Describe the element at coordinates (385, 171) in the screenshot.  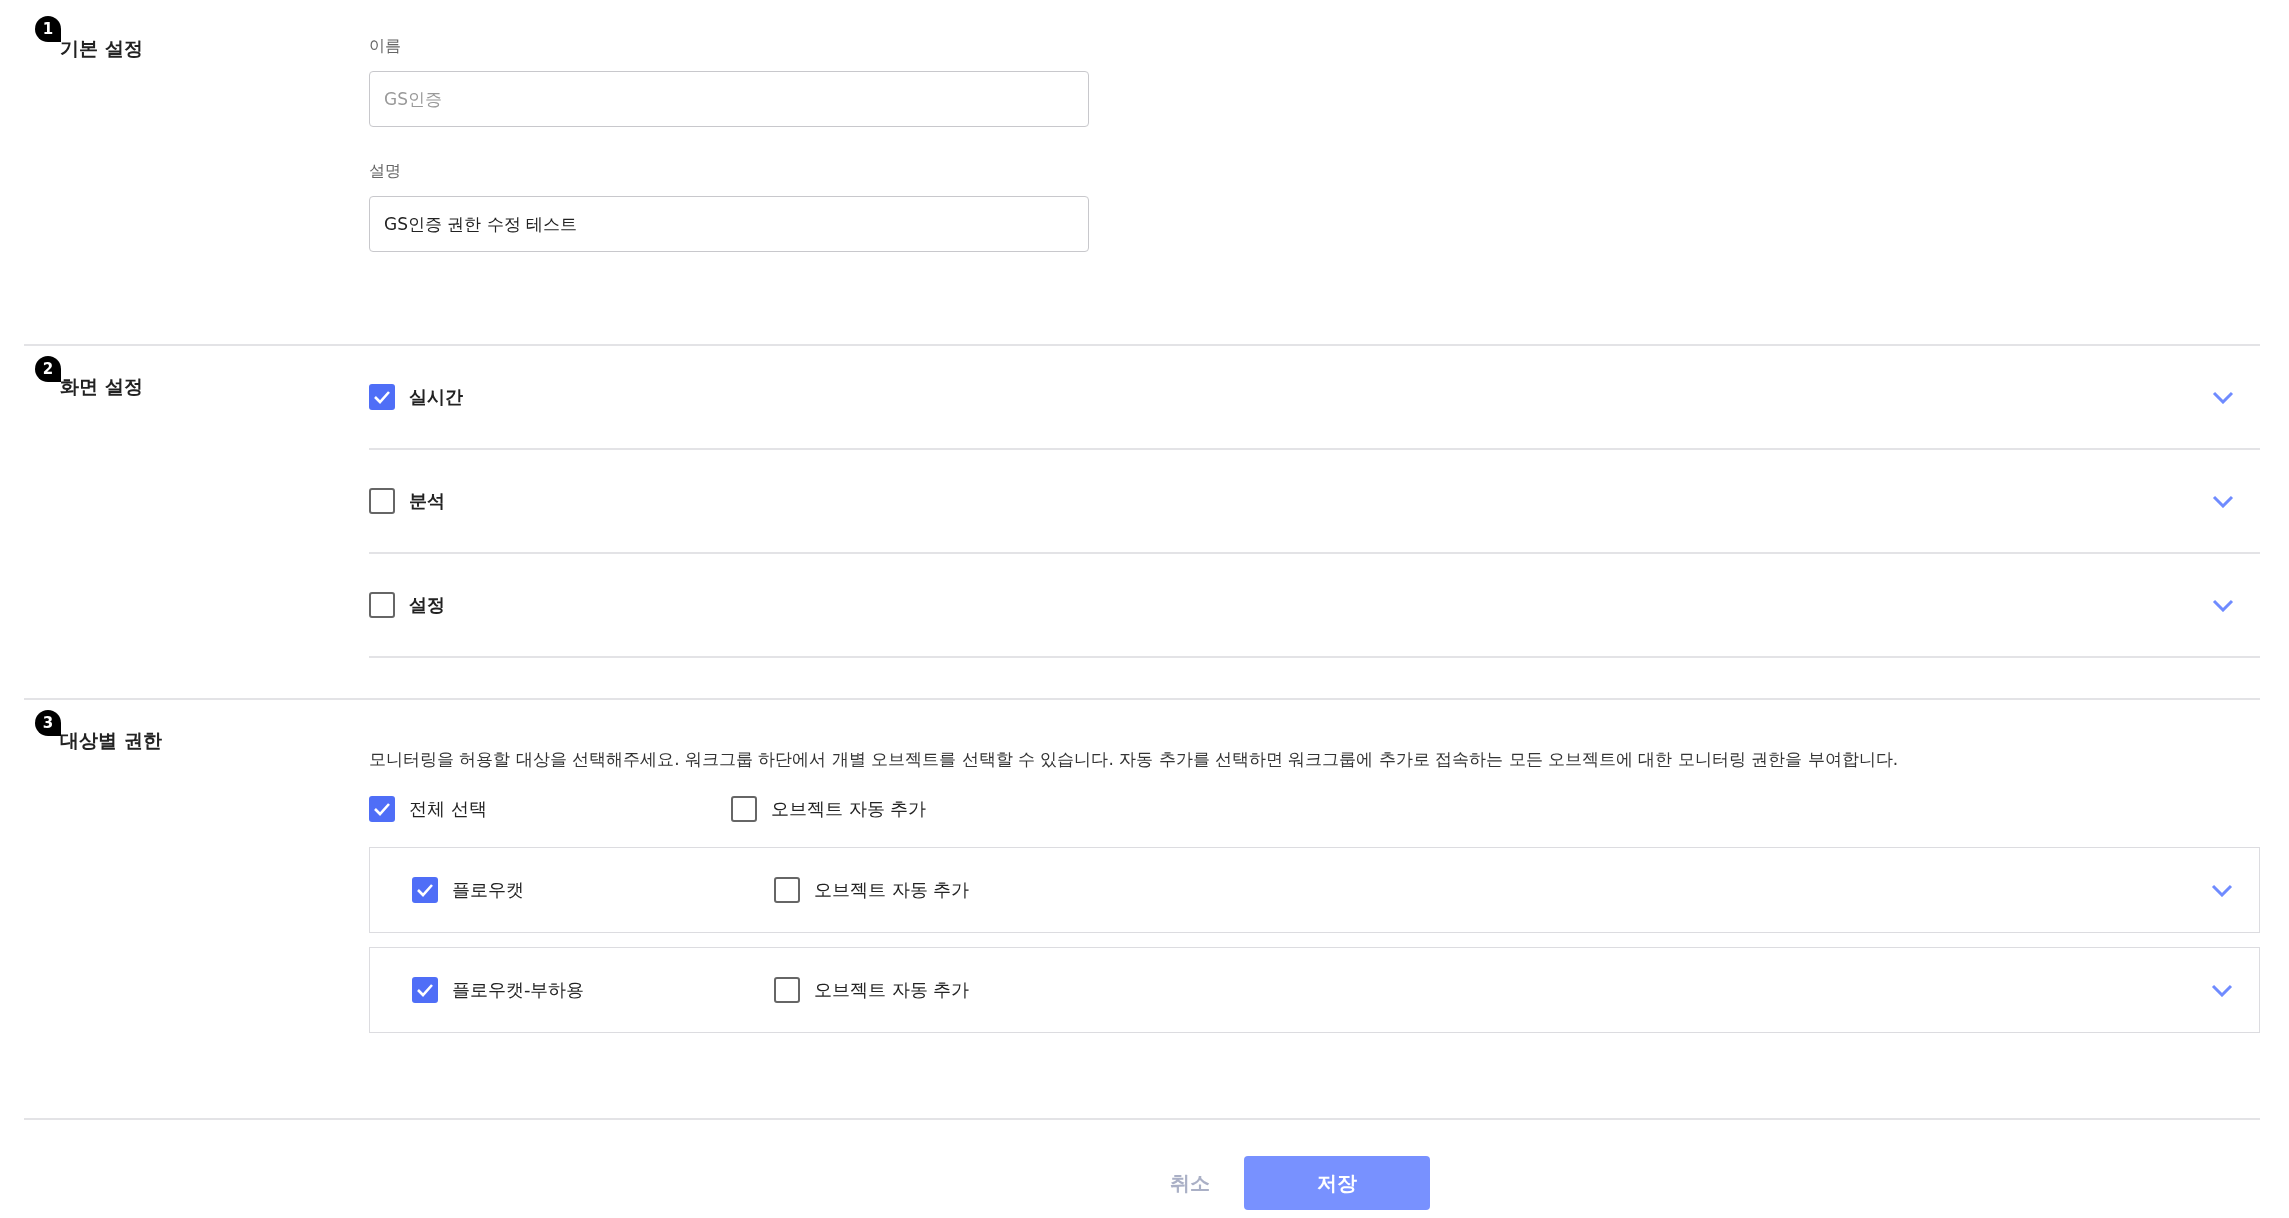
I see `field-label: 설명` at that location.